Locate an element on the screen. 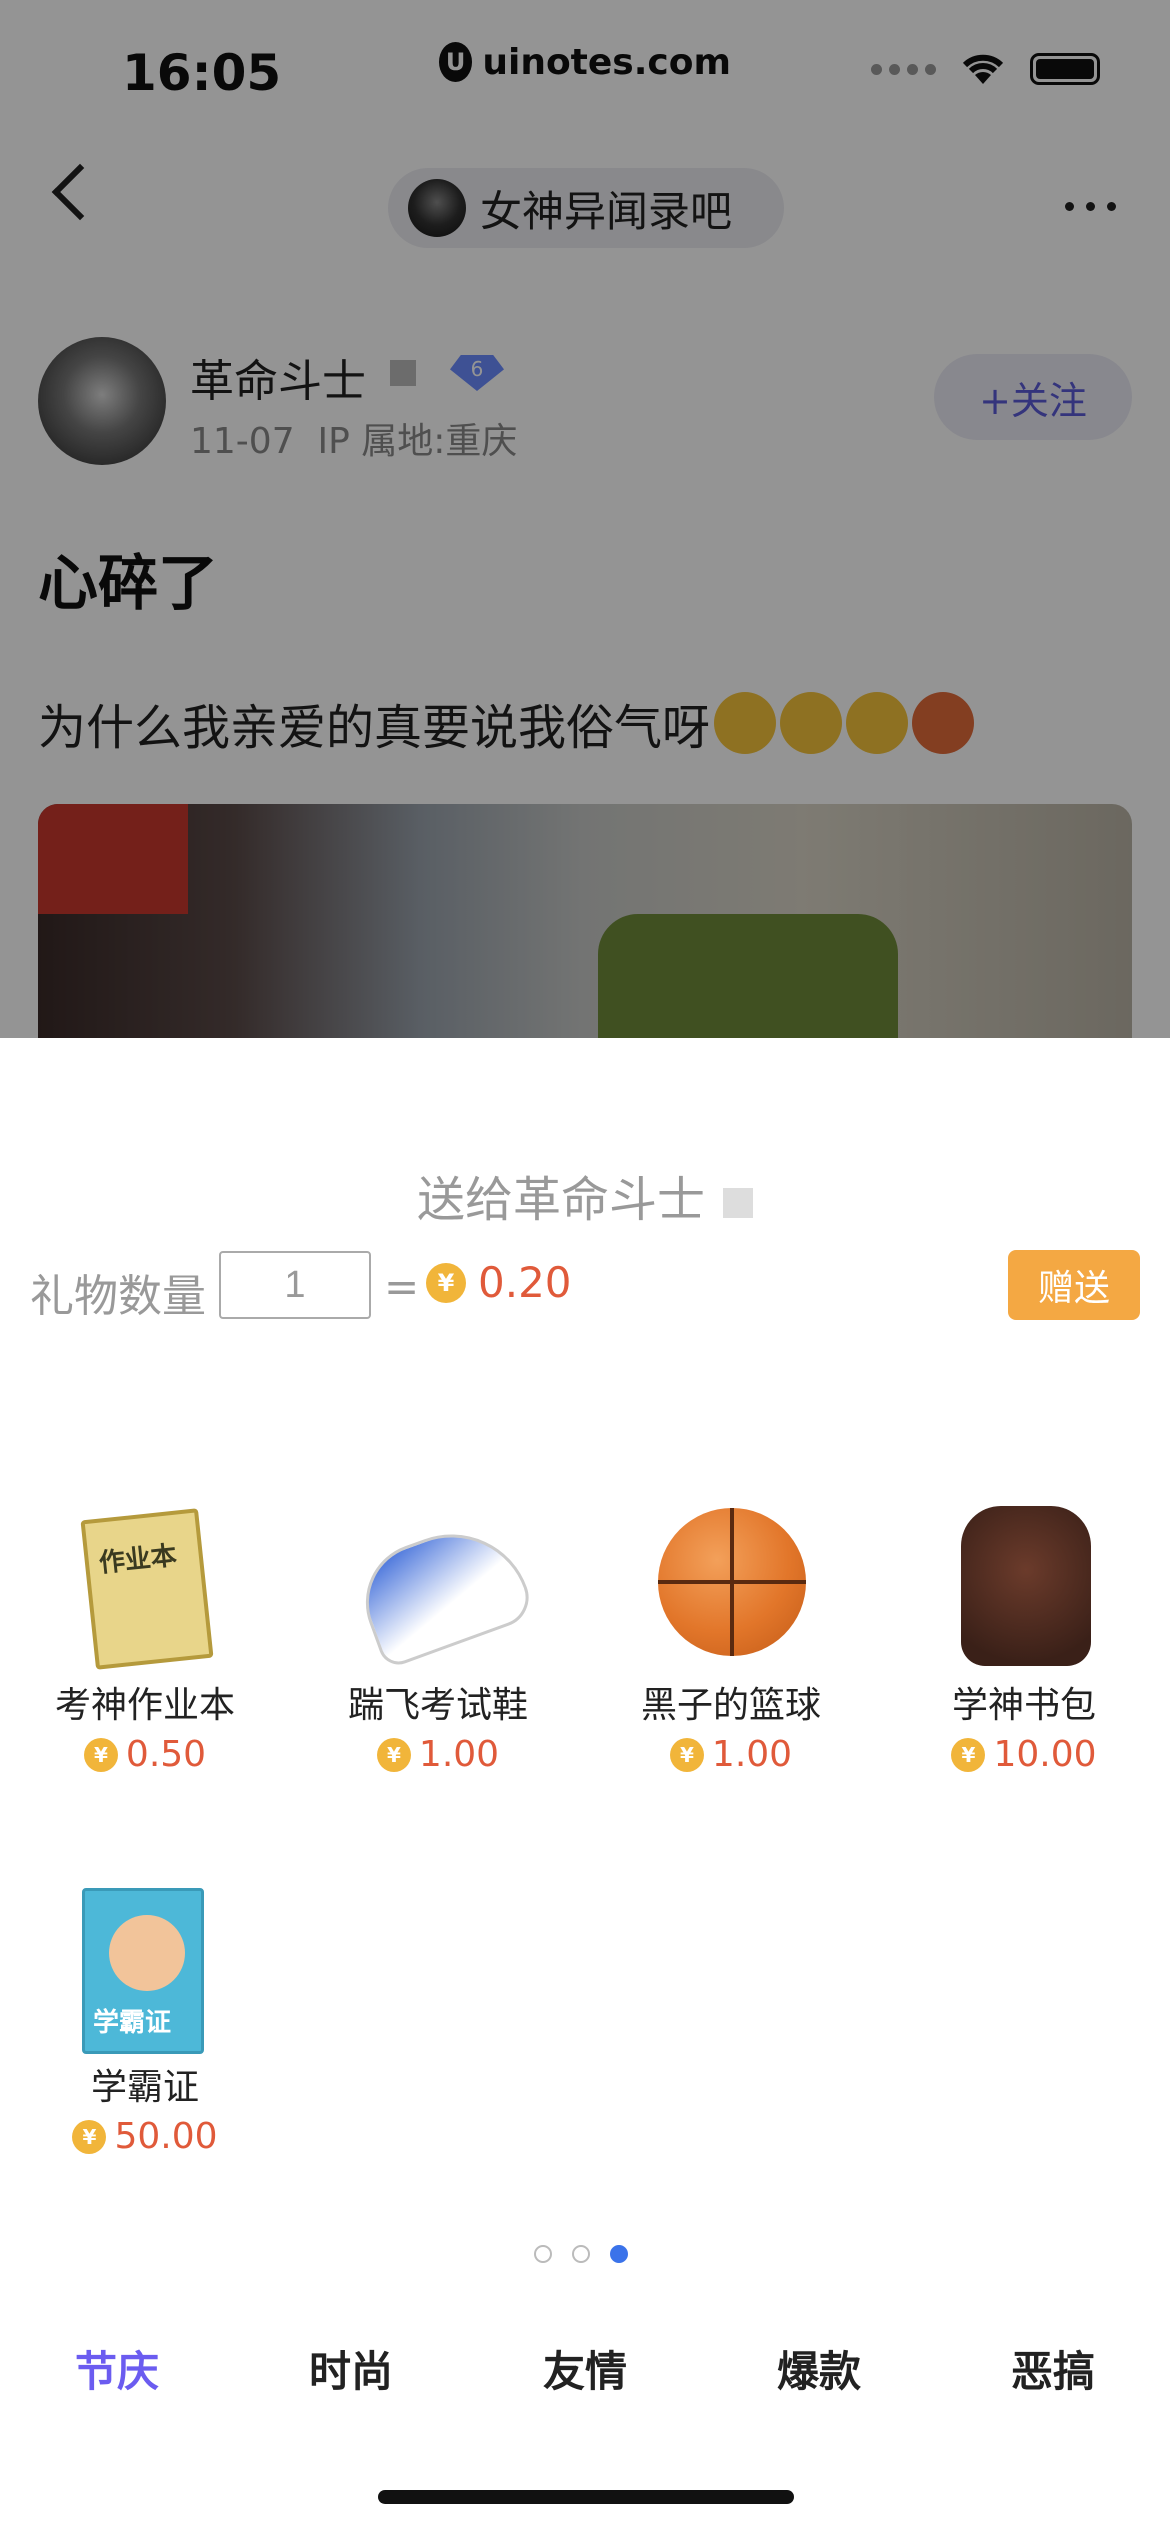 The image size is (1170, 2532). tab-prank: 恶搞 is located at coordinates (1053, 2368).